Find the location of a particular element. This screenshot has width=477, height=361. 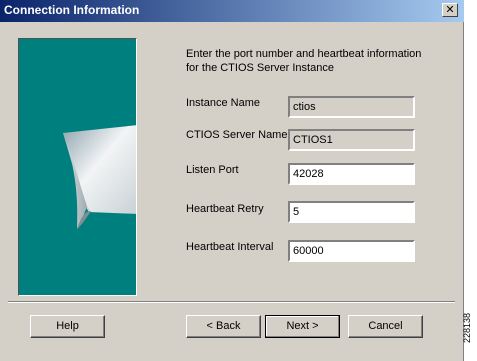

title-bar: Connection Information ✕ is located at coordinates (232, 11).